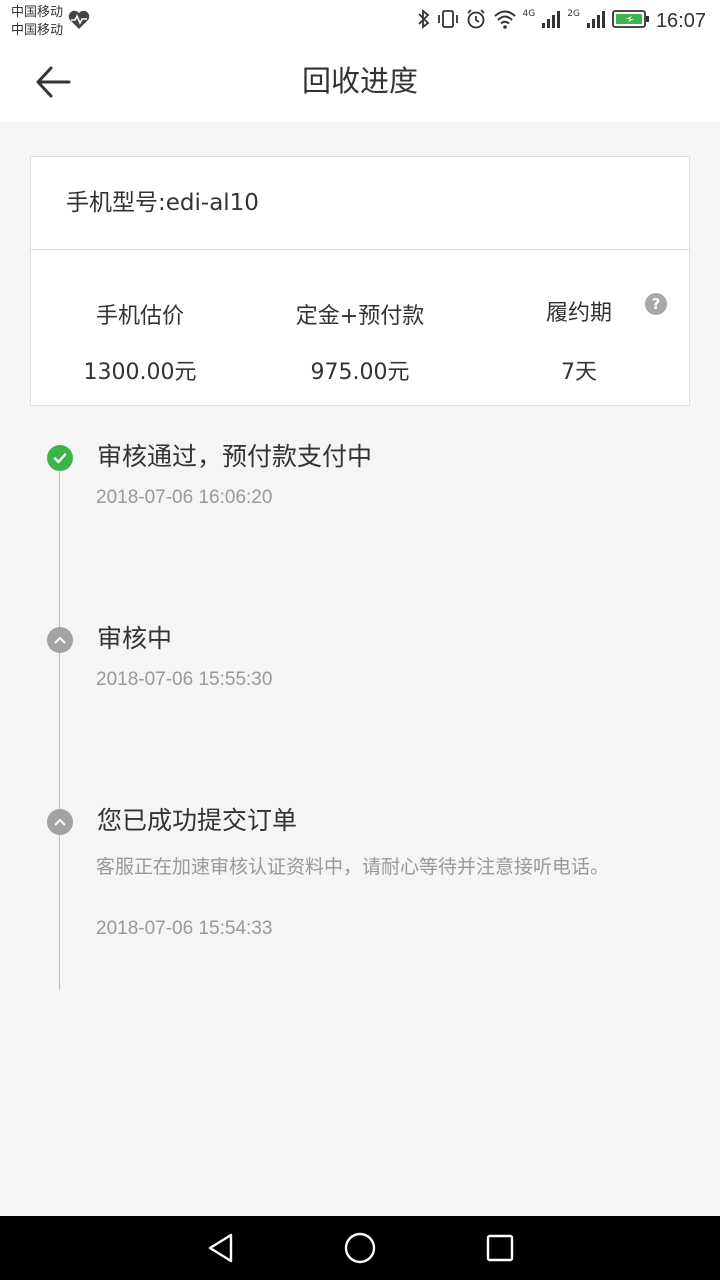 The width and height of the screenshot is (720, 1280). I want to click on timeline-step-title: 审核中, so click(135, 638).